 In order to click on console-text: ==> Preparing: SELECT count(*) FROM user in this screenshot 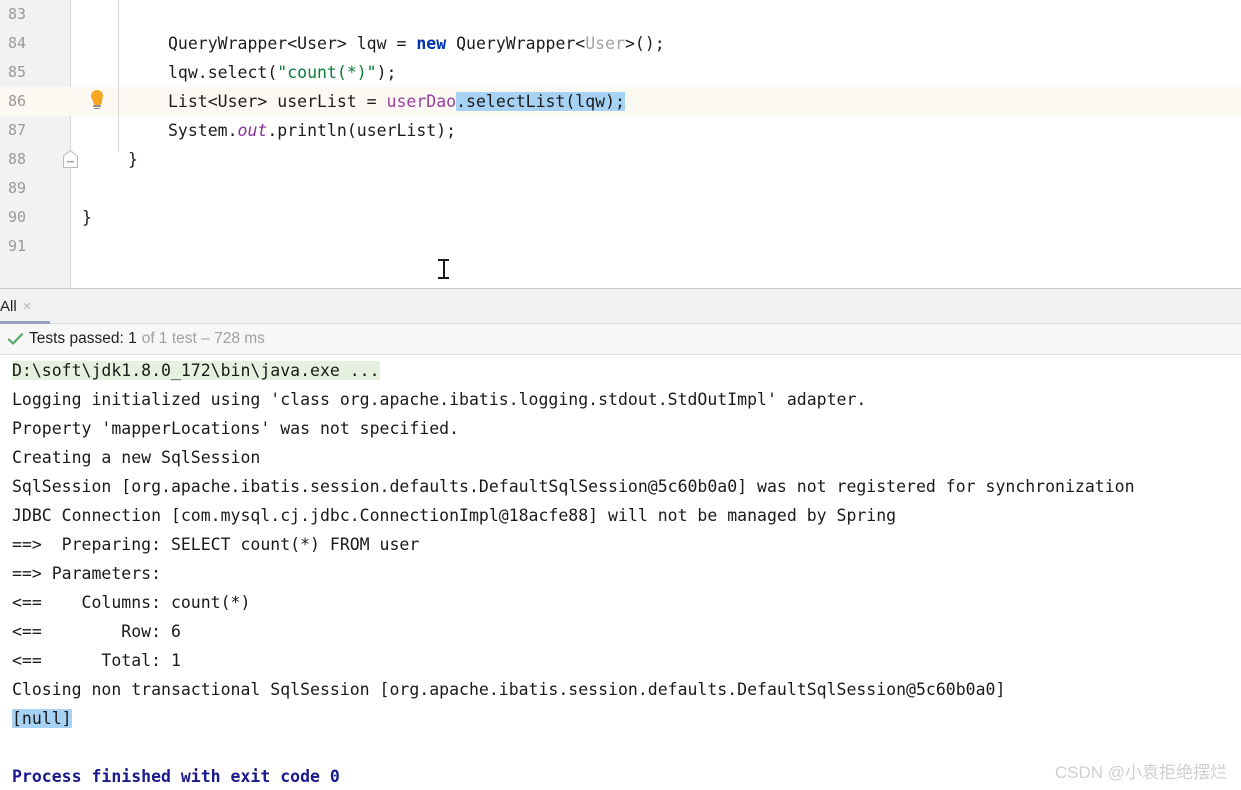, I will do `click(216, 544)`.